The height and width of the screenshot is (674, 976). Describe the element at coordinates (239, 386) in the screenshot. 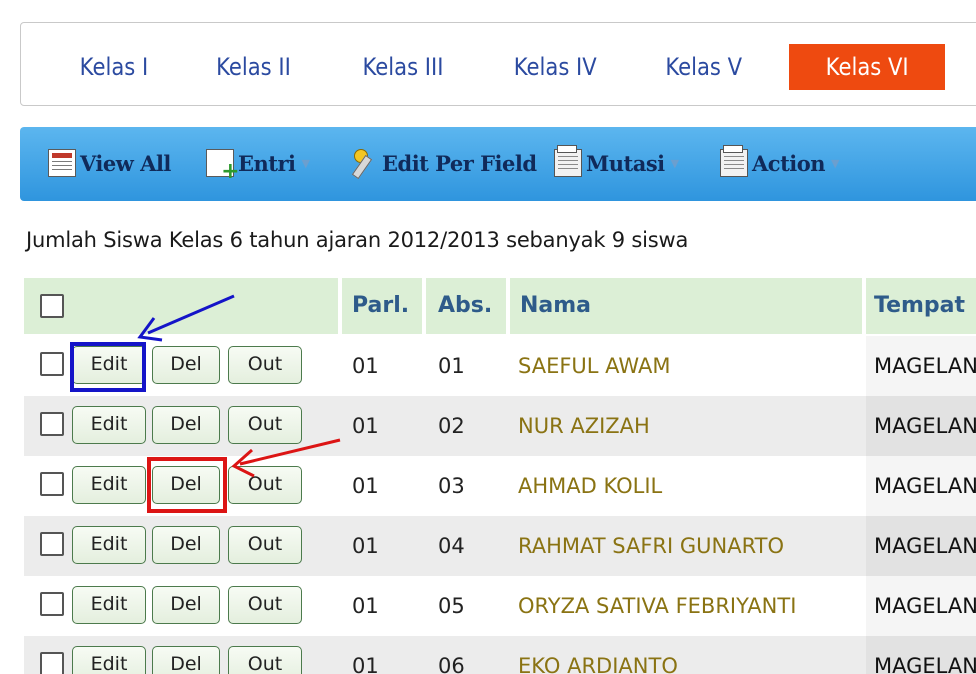

I see `annotation-arrows` at that location.